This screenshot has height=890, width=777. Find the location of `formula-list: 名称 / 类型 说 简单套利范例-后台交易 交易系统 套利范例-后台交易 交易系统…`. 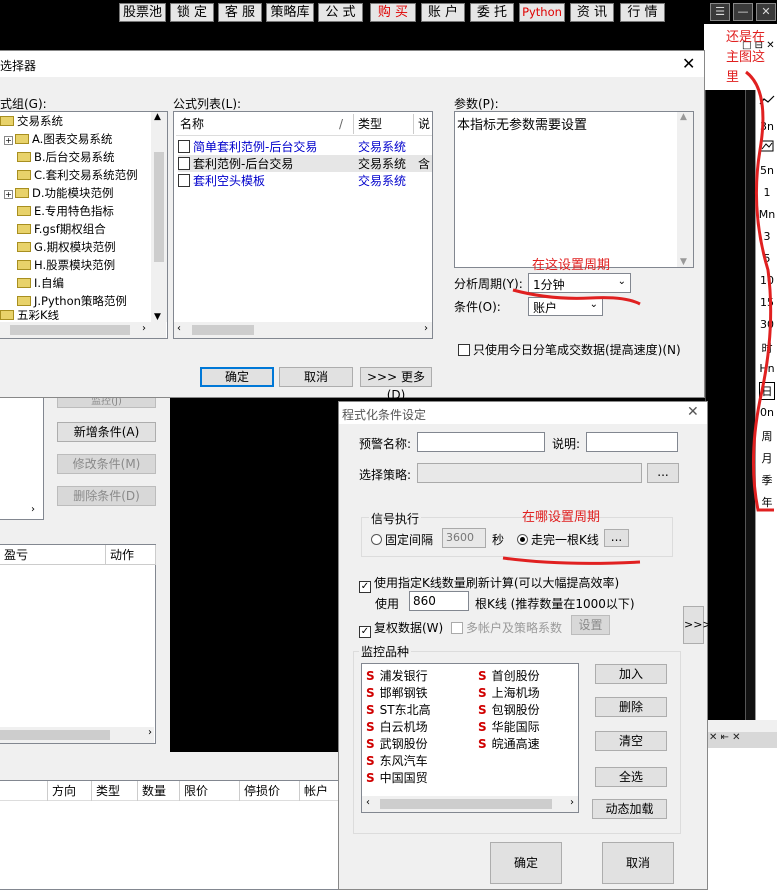

formula-list: 名称 / 类型 说 简单套利范例-后台交易 交易系统 套利范例-后台交易 交易系统… is located at coordinates (303, 225).